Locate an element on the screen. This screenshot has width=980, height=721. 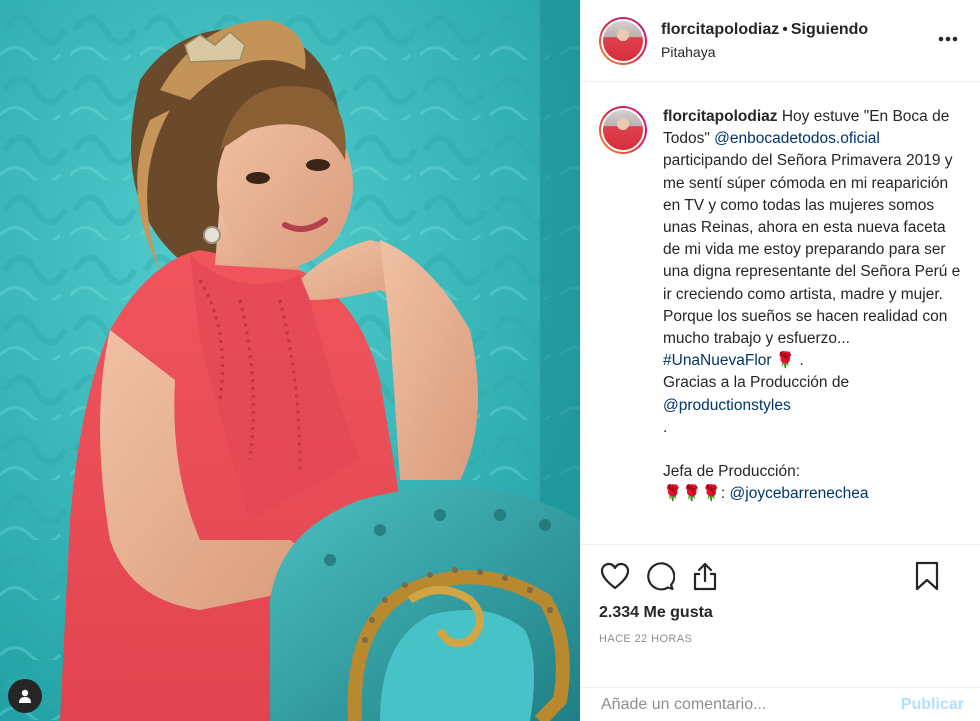
author-username: florcitapolodiaz is located at coordinates (720, 29).